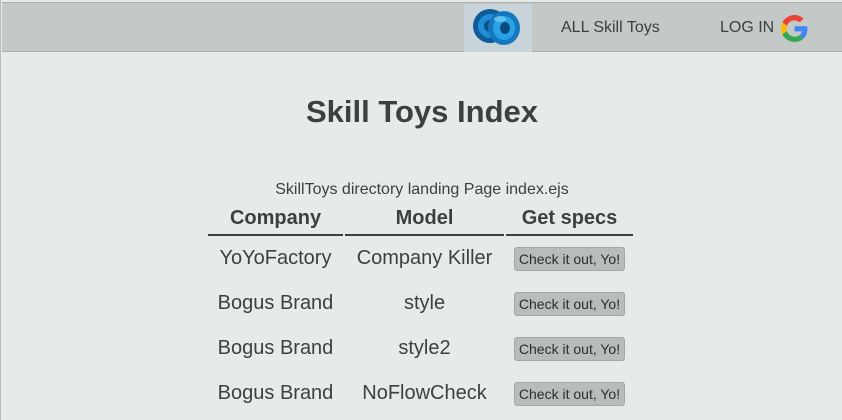  I want to click on cell-model: style2, so click(424, 348).